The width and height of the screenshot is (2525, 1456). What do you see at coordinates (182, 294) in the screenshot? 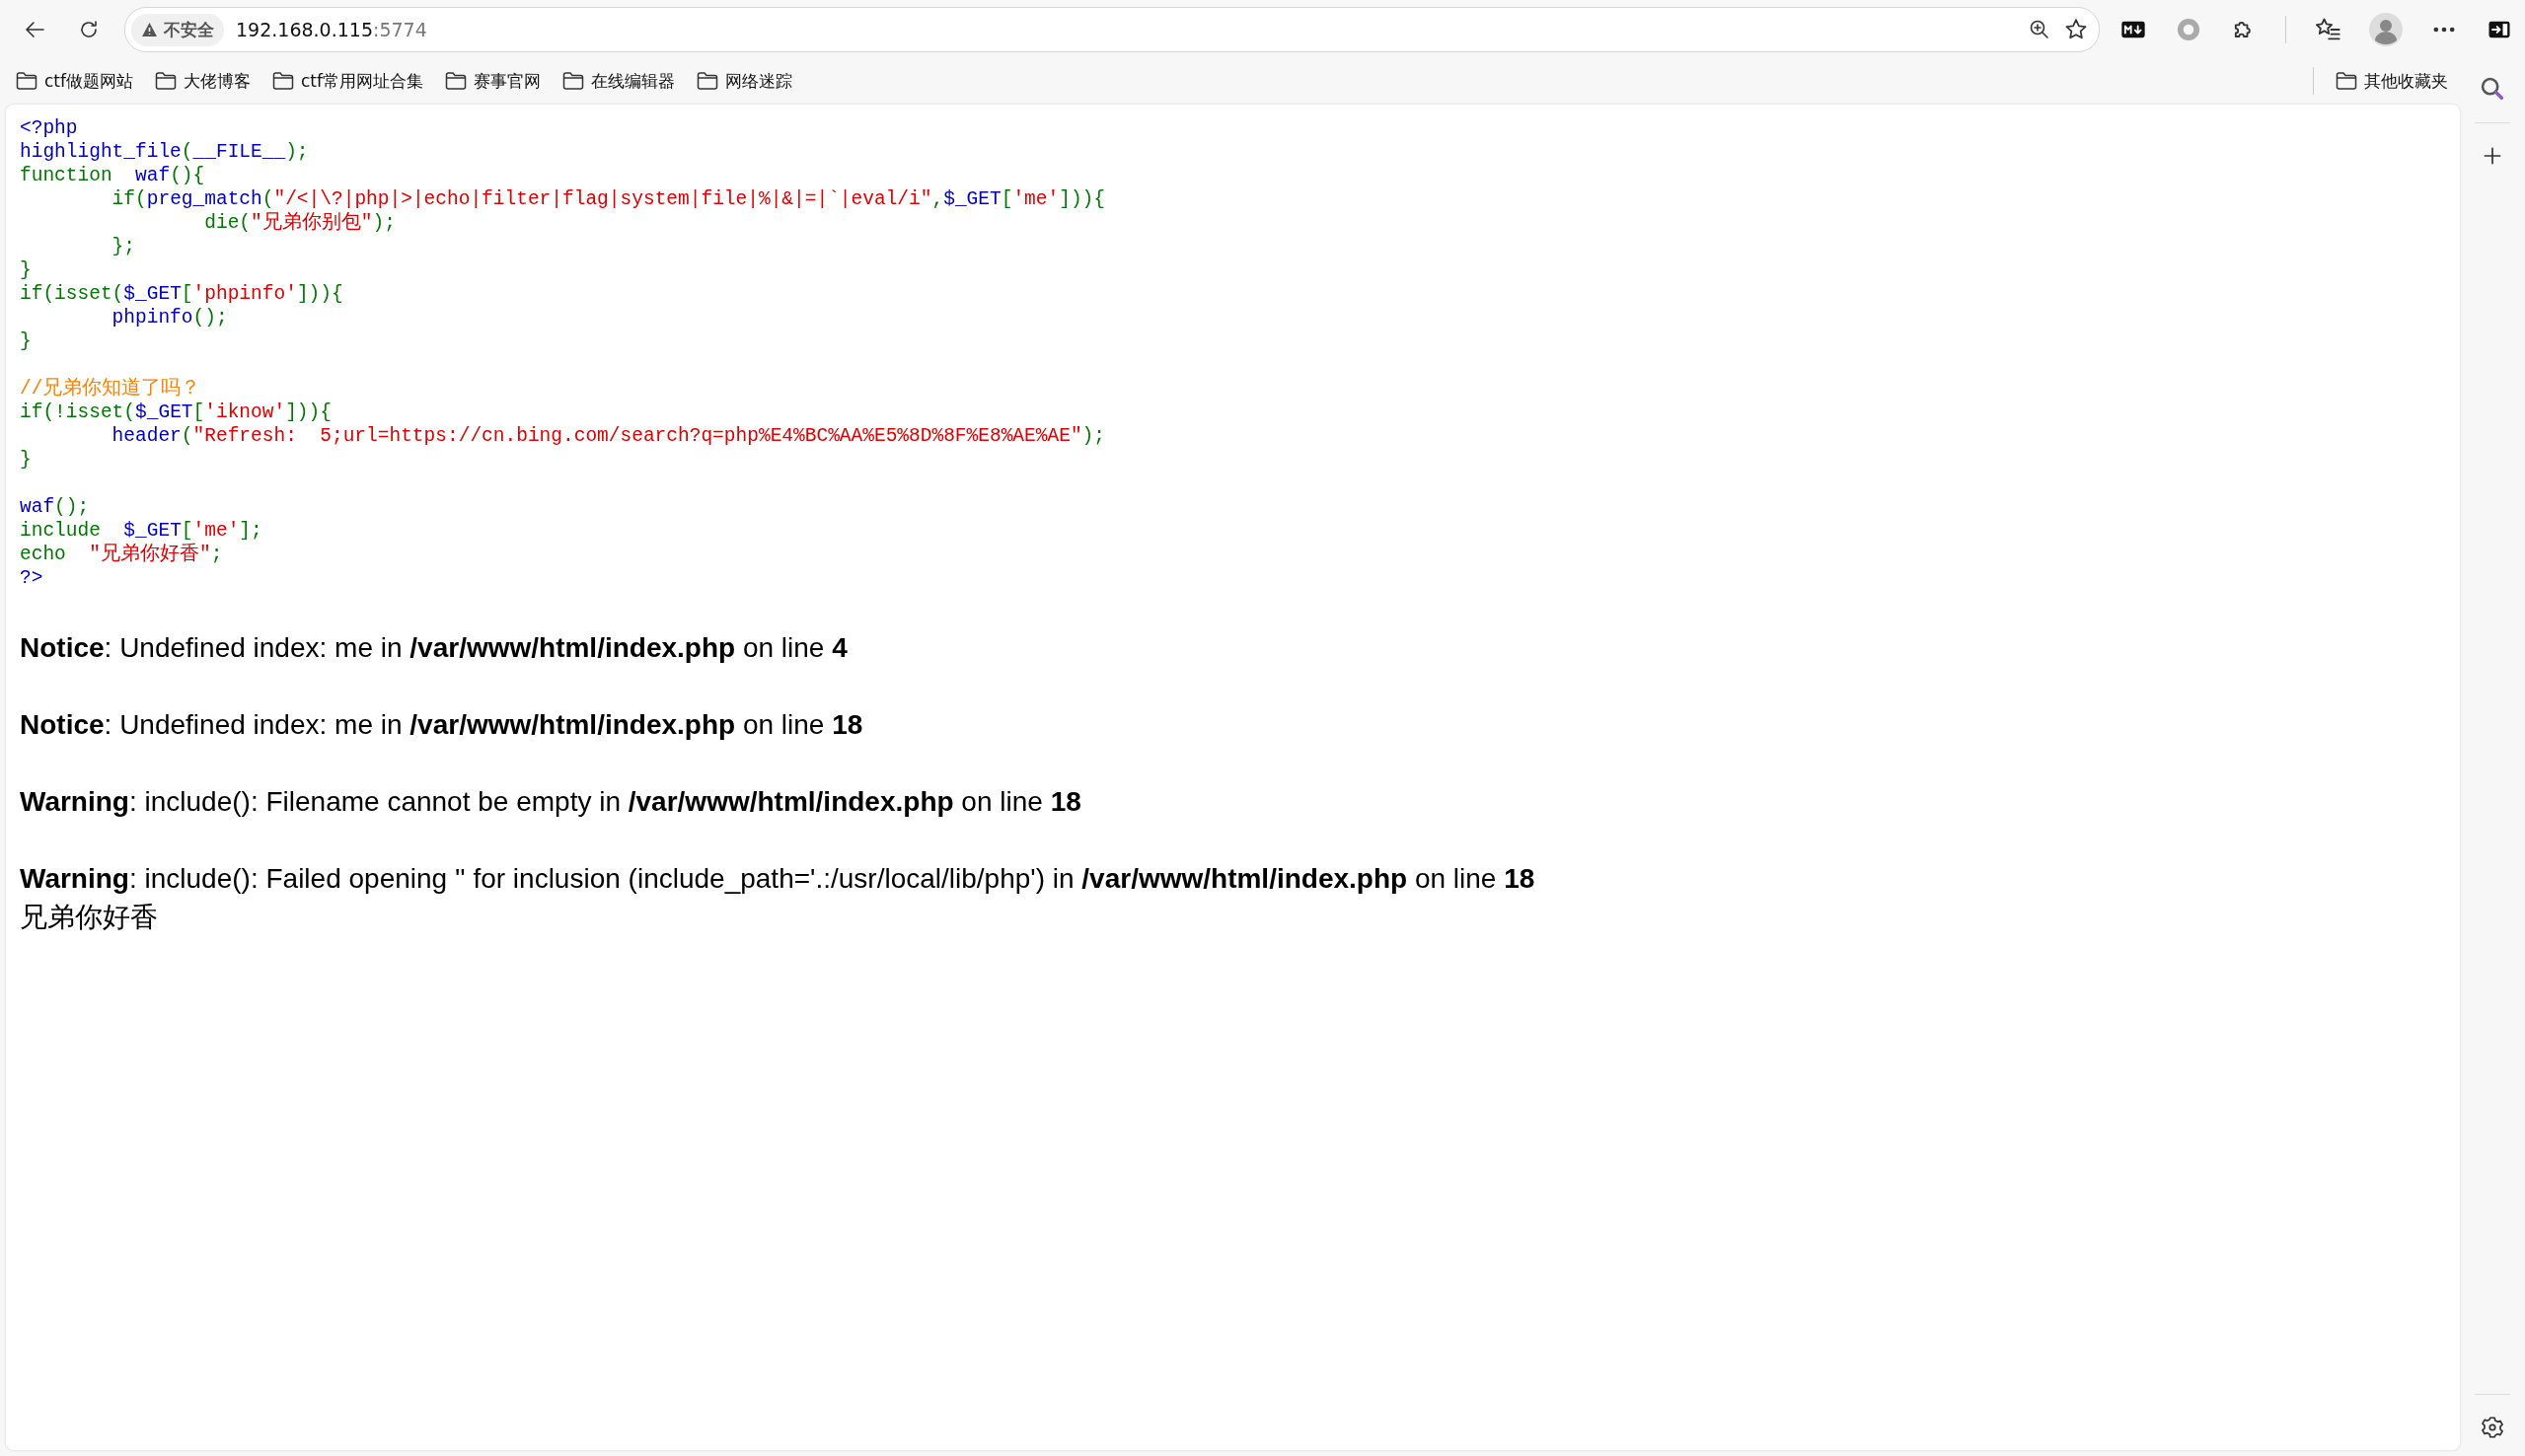
I see `code-line: if(isset($_GET['phpinfo'])){` at bounding box center [182, 294].